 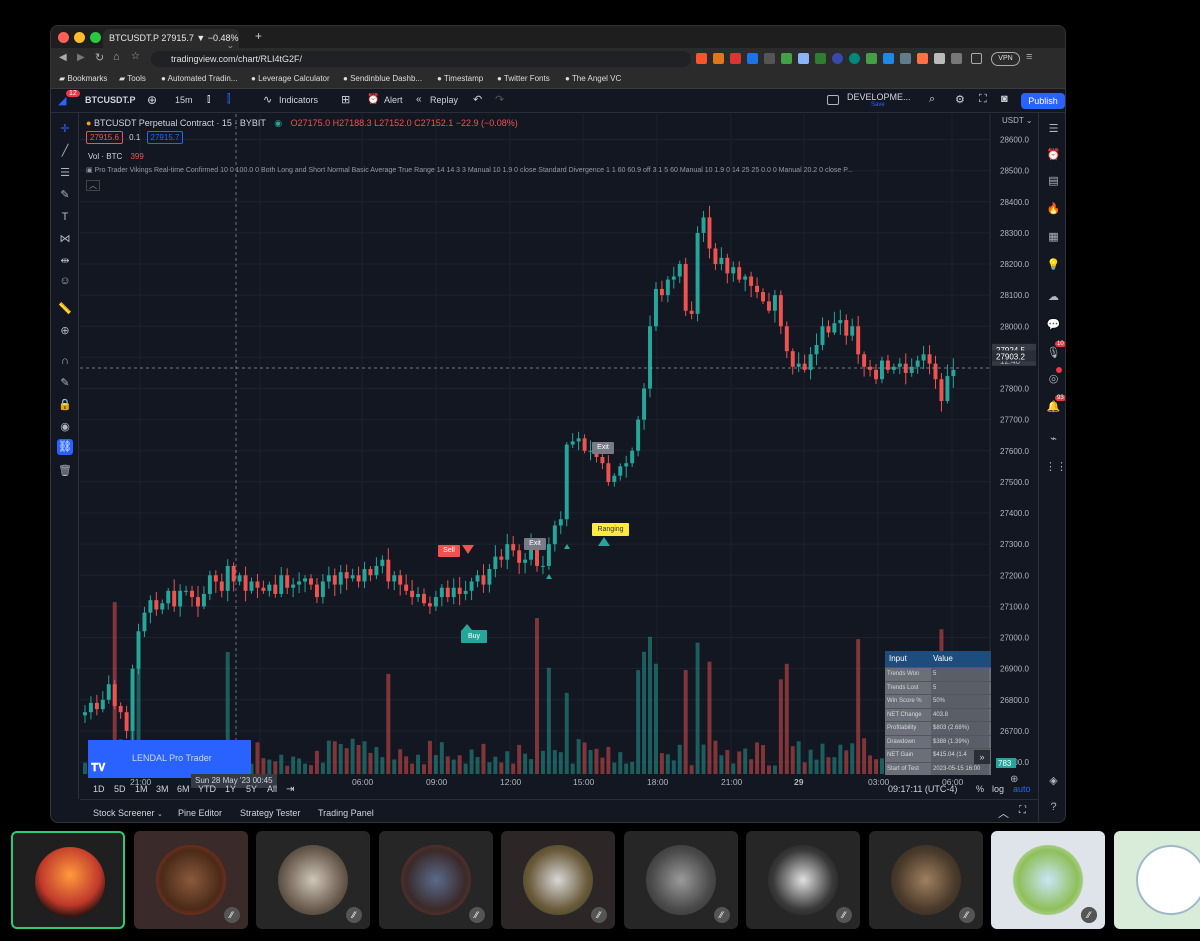 What do you see at coordinates (162, 789) in the screenshot?
I see `range-button-3m: 3M` at bounding box center [162, 789].